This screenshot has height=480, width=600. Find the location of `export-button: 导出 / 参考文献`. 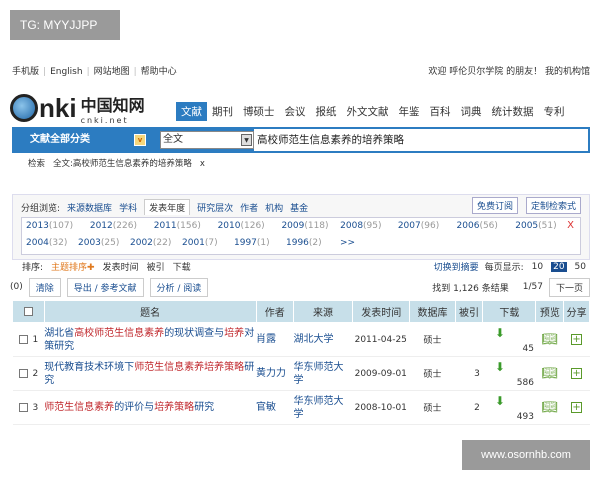

export-button: 导出 / 参考文献 is located at coordinates (105, 287).